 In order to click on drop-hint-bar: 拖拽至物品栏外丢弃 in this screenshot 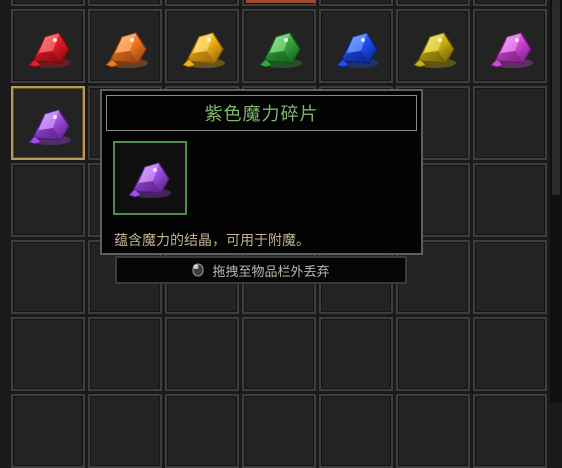, I will do `click(261, 270)`.